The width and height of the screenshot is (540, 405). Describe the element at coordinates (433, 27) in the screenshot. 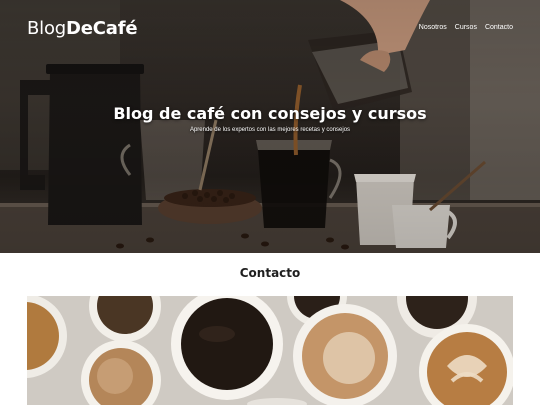

I see `nav-link-nosotros: Nosotros` at that location.